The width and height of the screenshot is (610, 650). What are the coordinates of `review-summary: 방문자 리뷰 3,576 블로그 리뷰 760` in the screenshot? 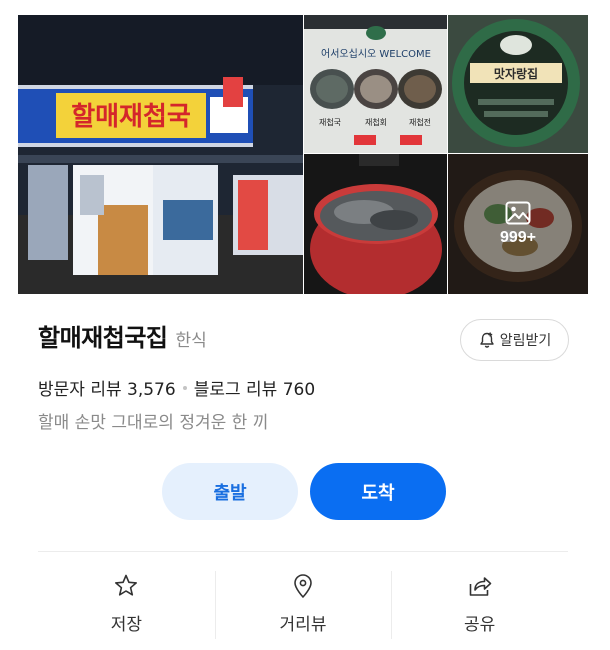 It's located at (176, 387).